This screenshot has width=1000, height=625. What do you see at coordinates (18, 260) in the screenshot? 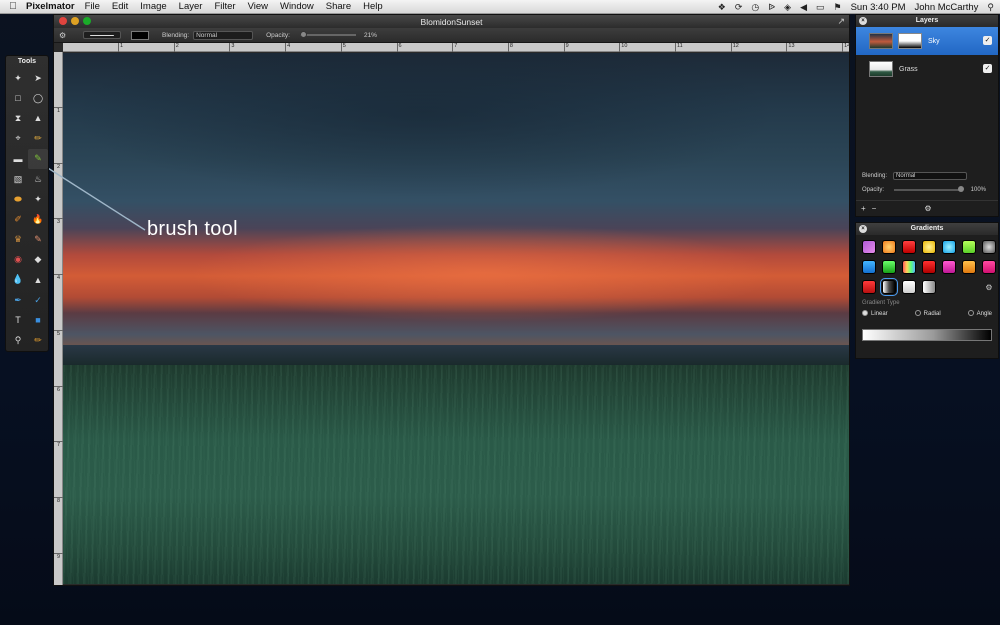
I see `red-eye-tool-icon: ◉` at bounding box center [18, 260].